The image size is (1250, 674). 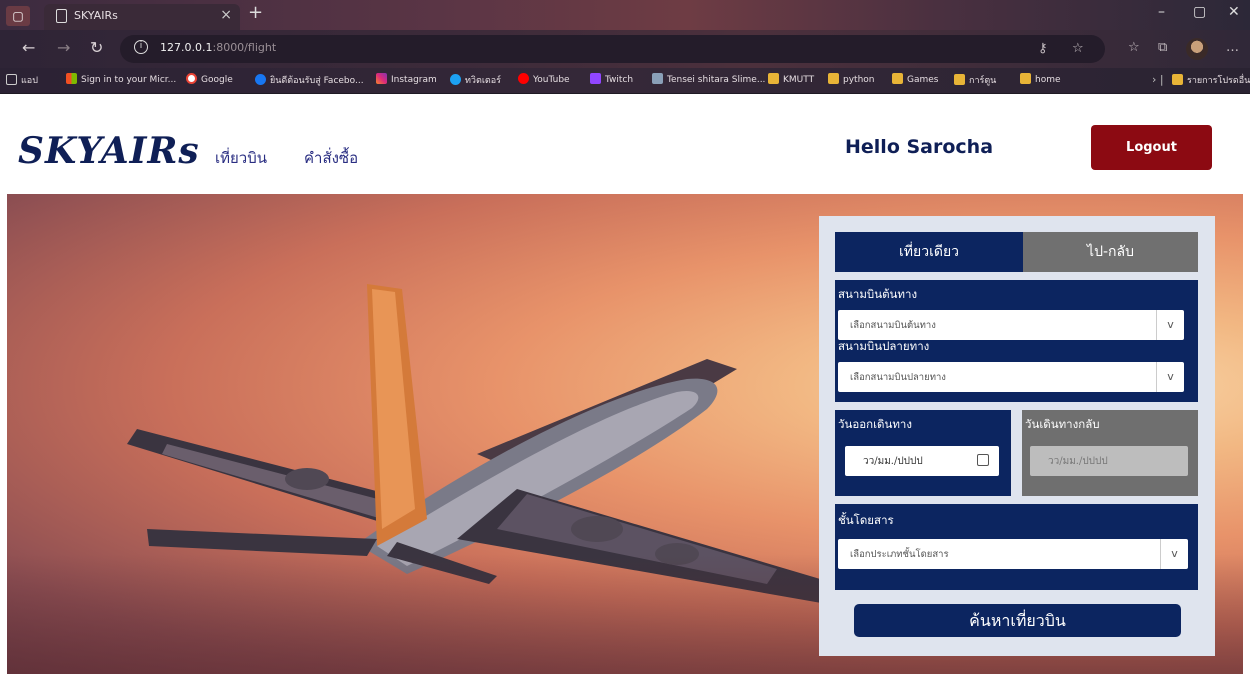 I want to click on class-label: ชั้นโดยสาร, so click(x=866, y=520).